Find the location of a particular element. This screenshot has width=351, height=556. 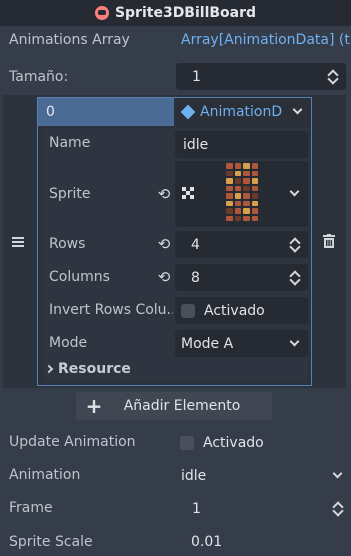

element-type-picker: AnimationD is located at coordinates (243, 112).